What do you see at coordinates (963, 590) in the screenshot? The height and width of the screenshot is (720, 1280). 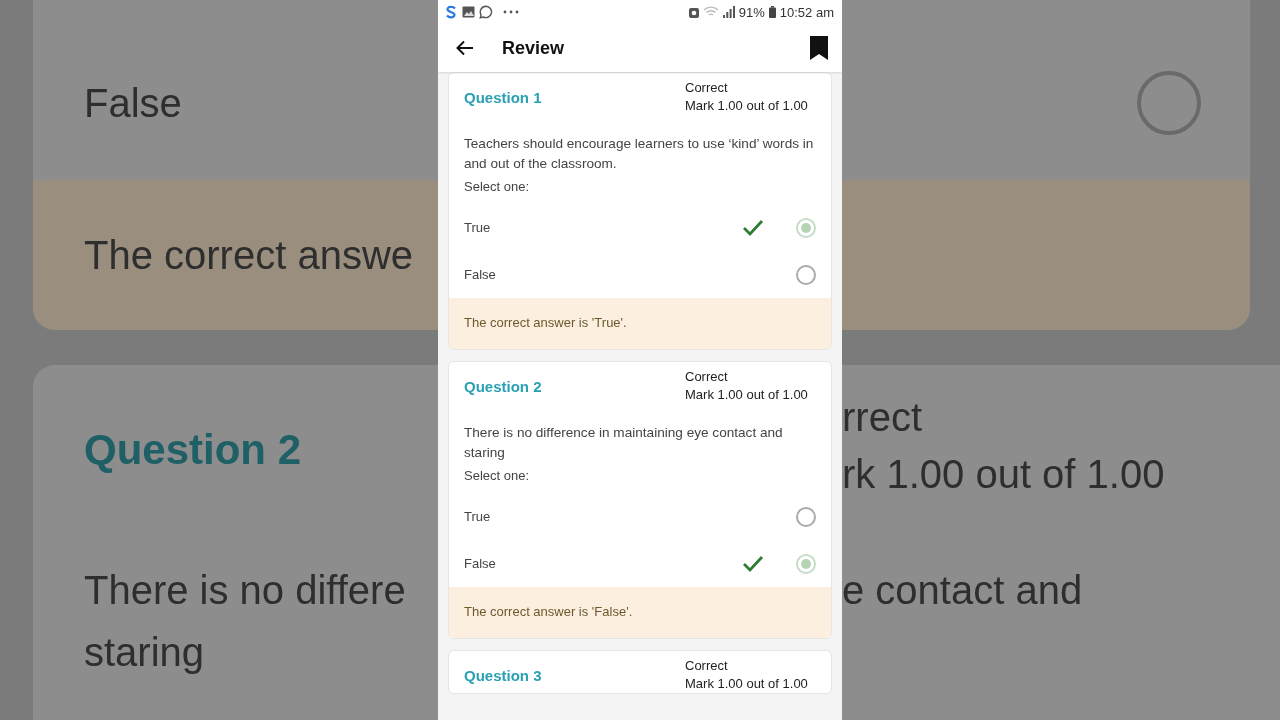 I see `backdrop-question-text: e contact and` at bounding box center [963, 590].